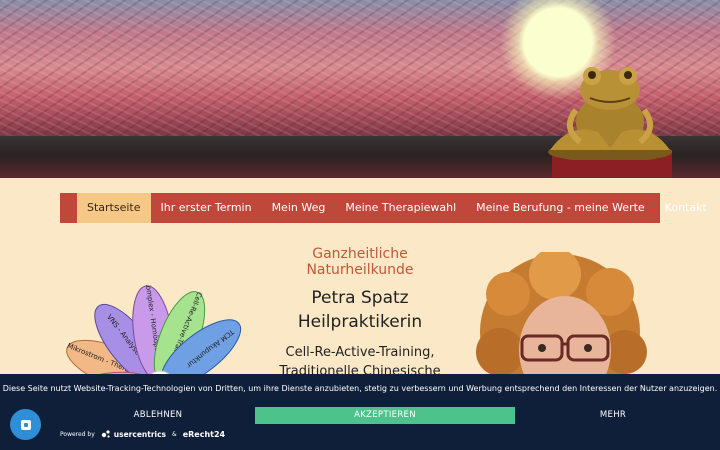 This screenshot has height=450, width=720. I want to click on usercentrics-logo: usercentrics, so click(133, 434).